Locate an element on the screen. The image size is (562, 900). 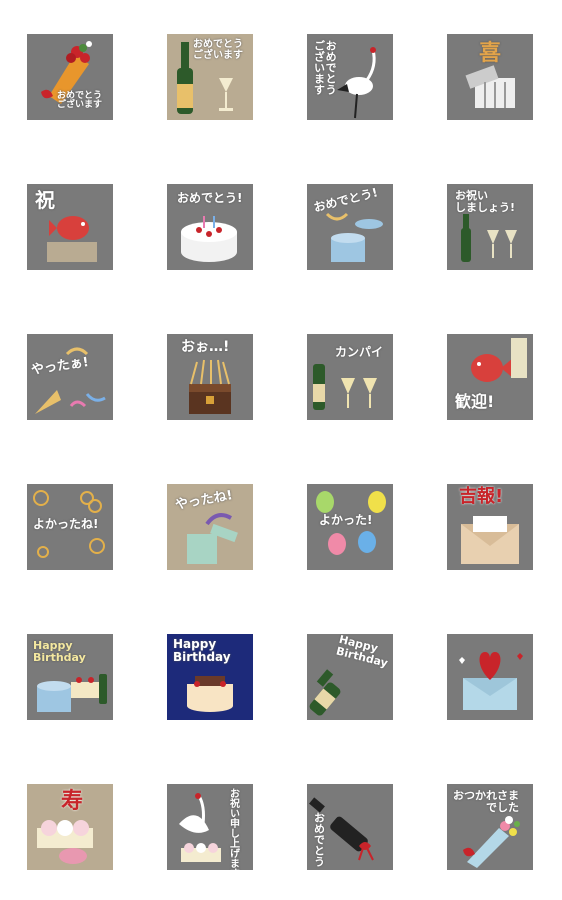
sticker-text: よかった! is located at coordinates (346, 520).